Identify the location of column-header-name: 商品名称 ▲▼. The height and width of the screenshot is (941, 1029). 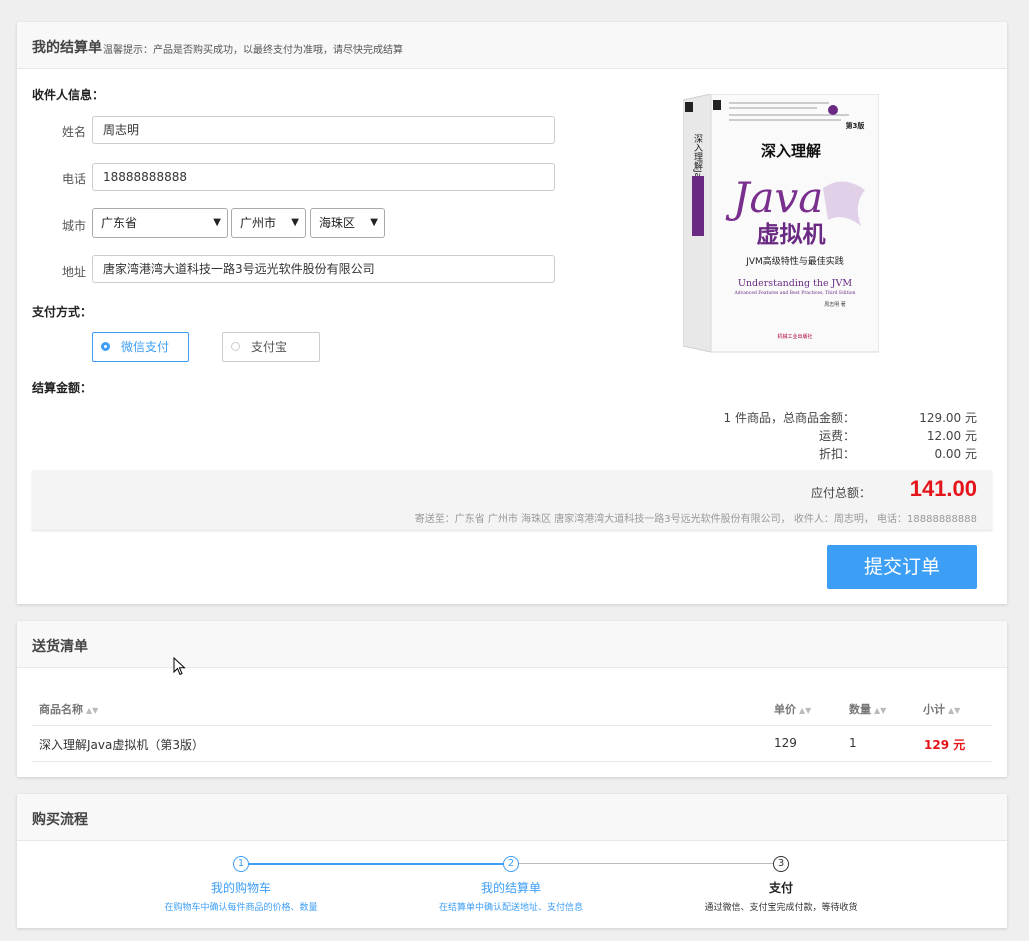
(68, 709).